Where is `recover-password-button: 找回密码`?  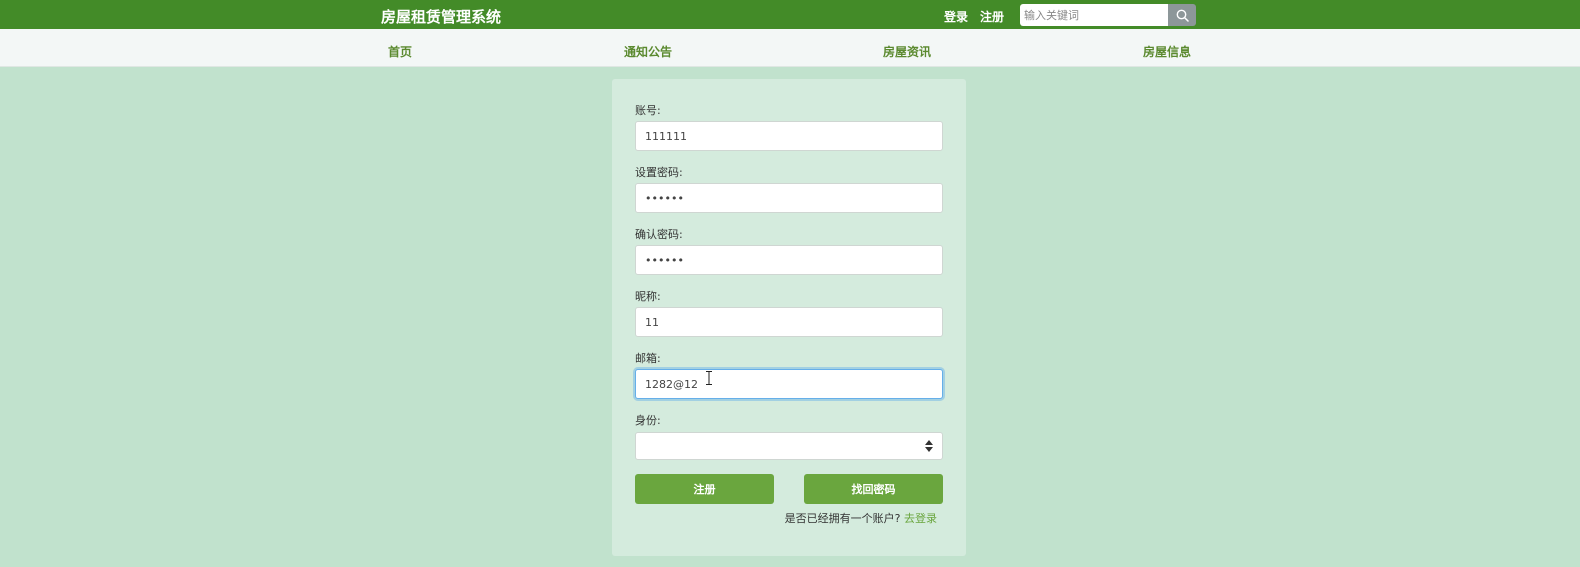 recover-password-button: 找回密码 is located at coordinates (873, 489).